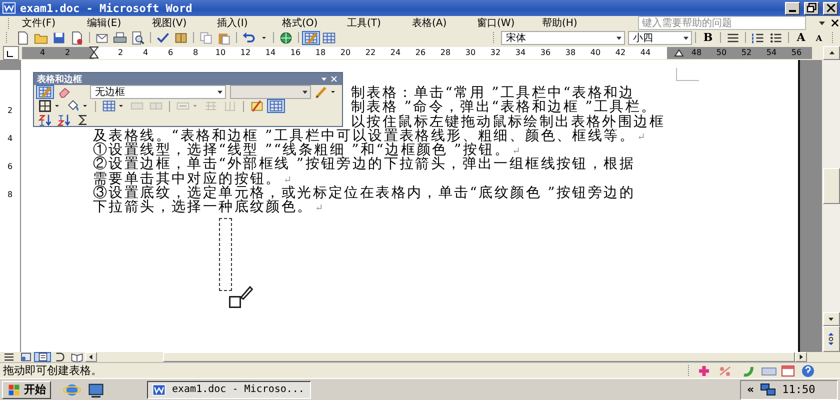 The width and height of the screenshot is (840, 400). What do you see at coordinates (799, 389) in the screenshot?
I see `clock: 11:50` at bounding box center [799, 389].